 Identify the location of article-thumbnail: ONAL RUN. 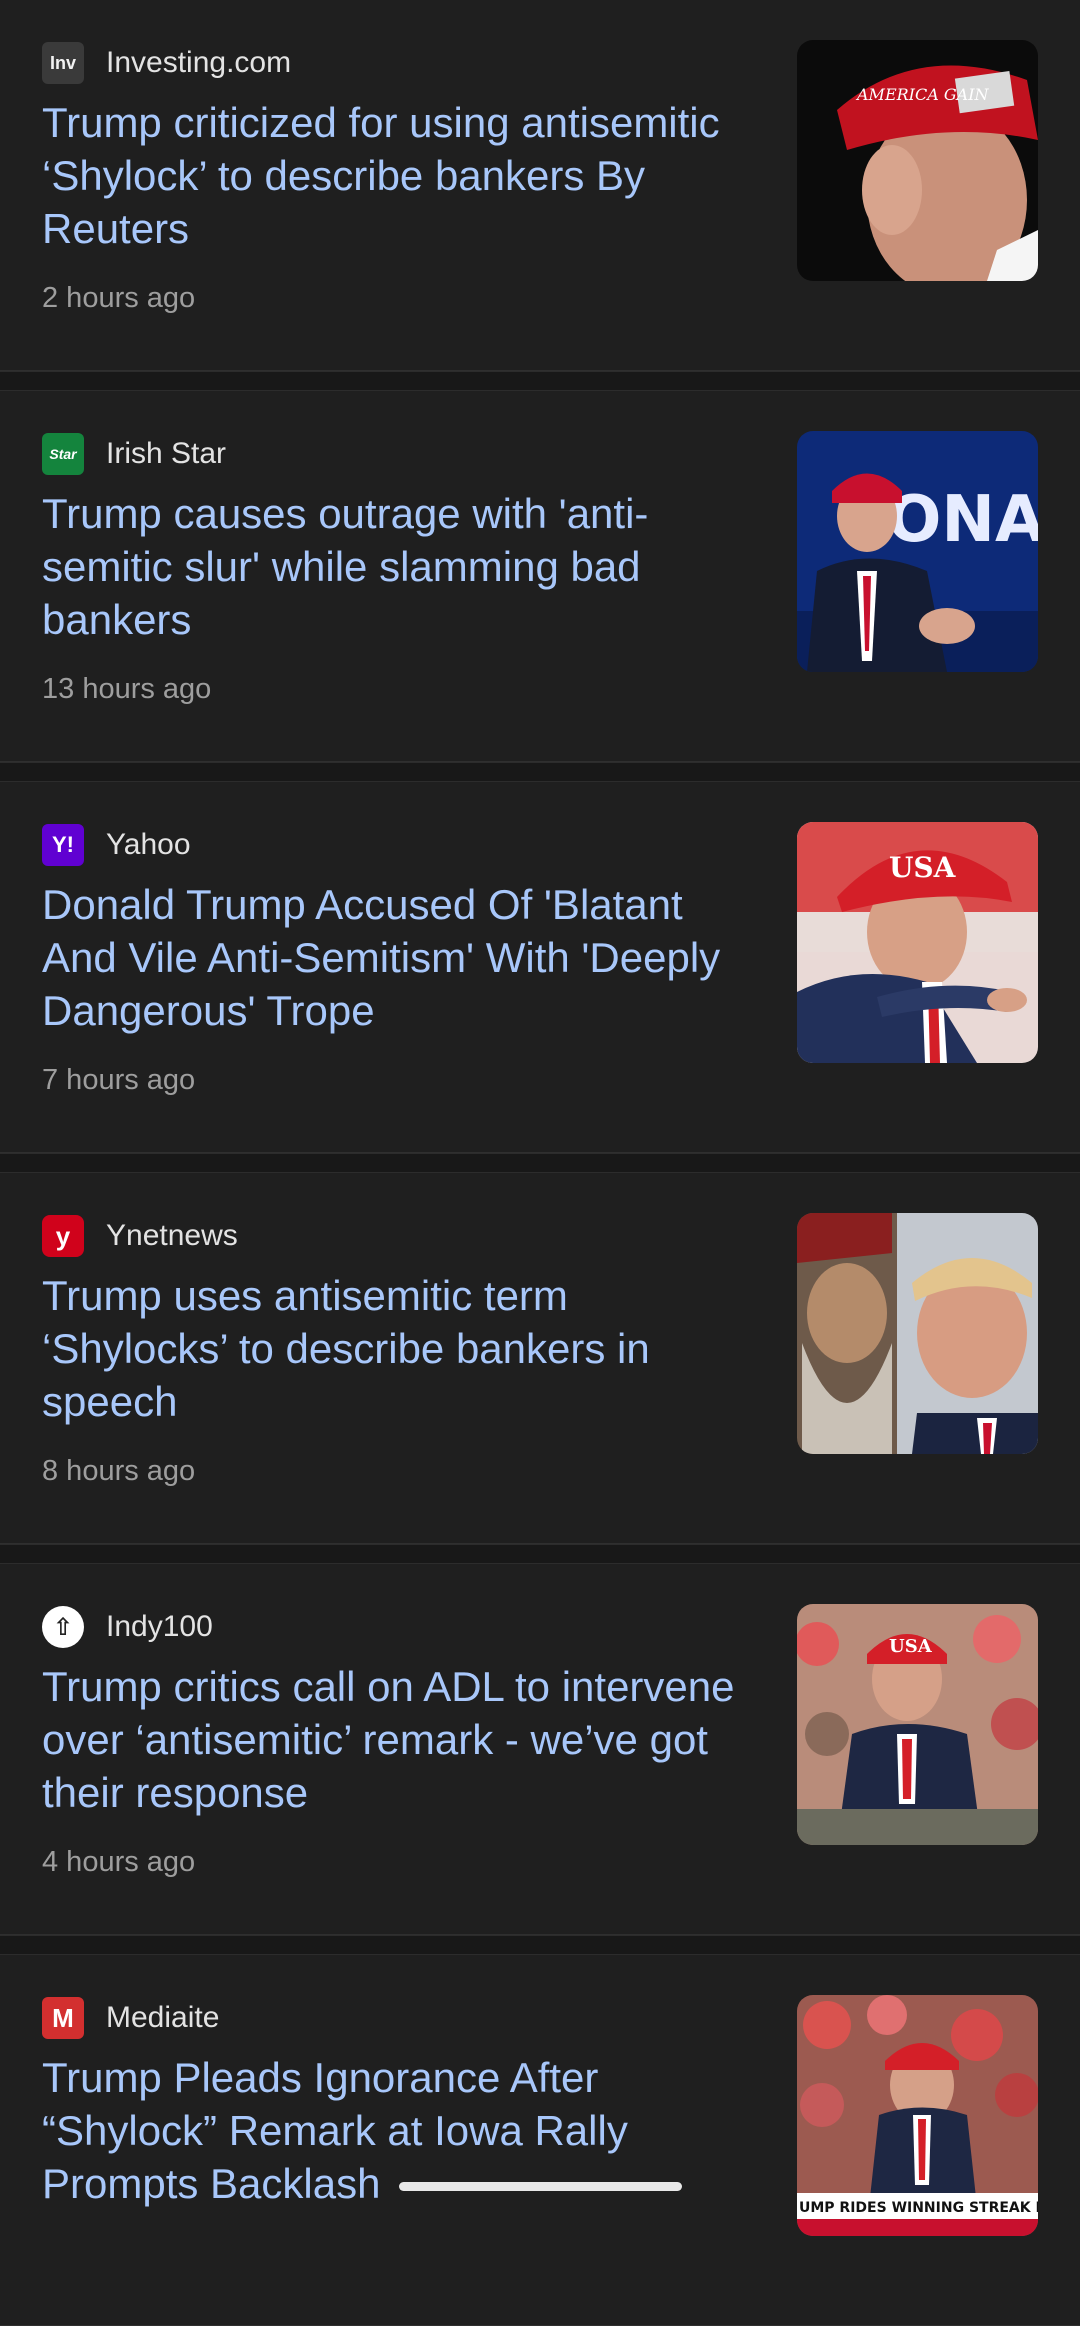
(917, 551).